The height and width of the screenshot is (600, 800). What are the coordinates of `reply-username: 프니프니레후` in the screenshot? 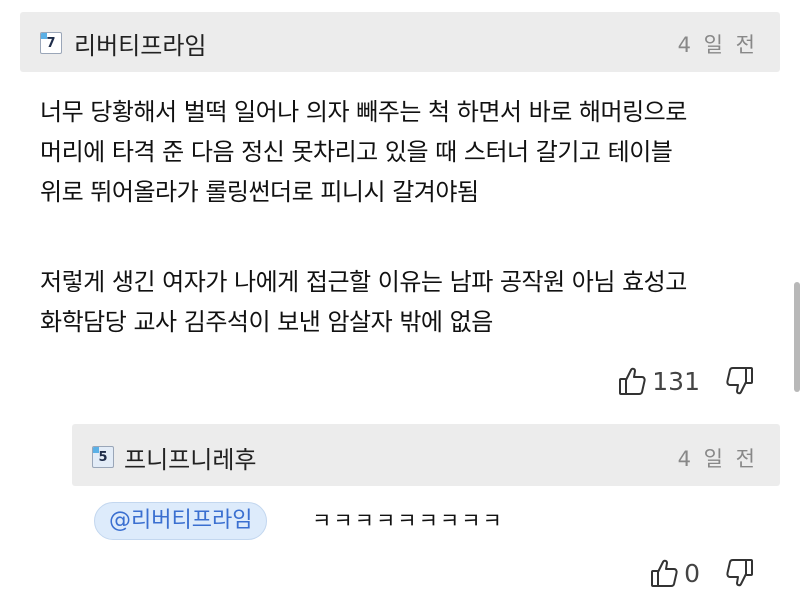 It's located at (190, 457).